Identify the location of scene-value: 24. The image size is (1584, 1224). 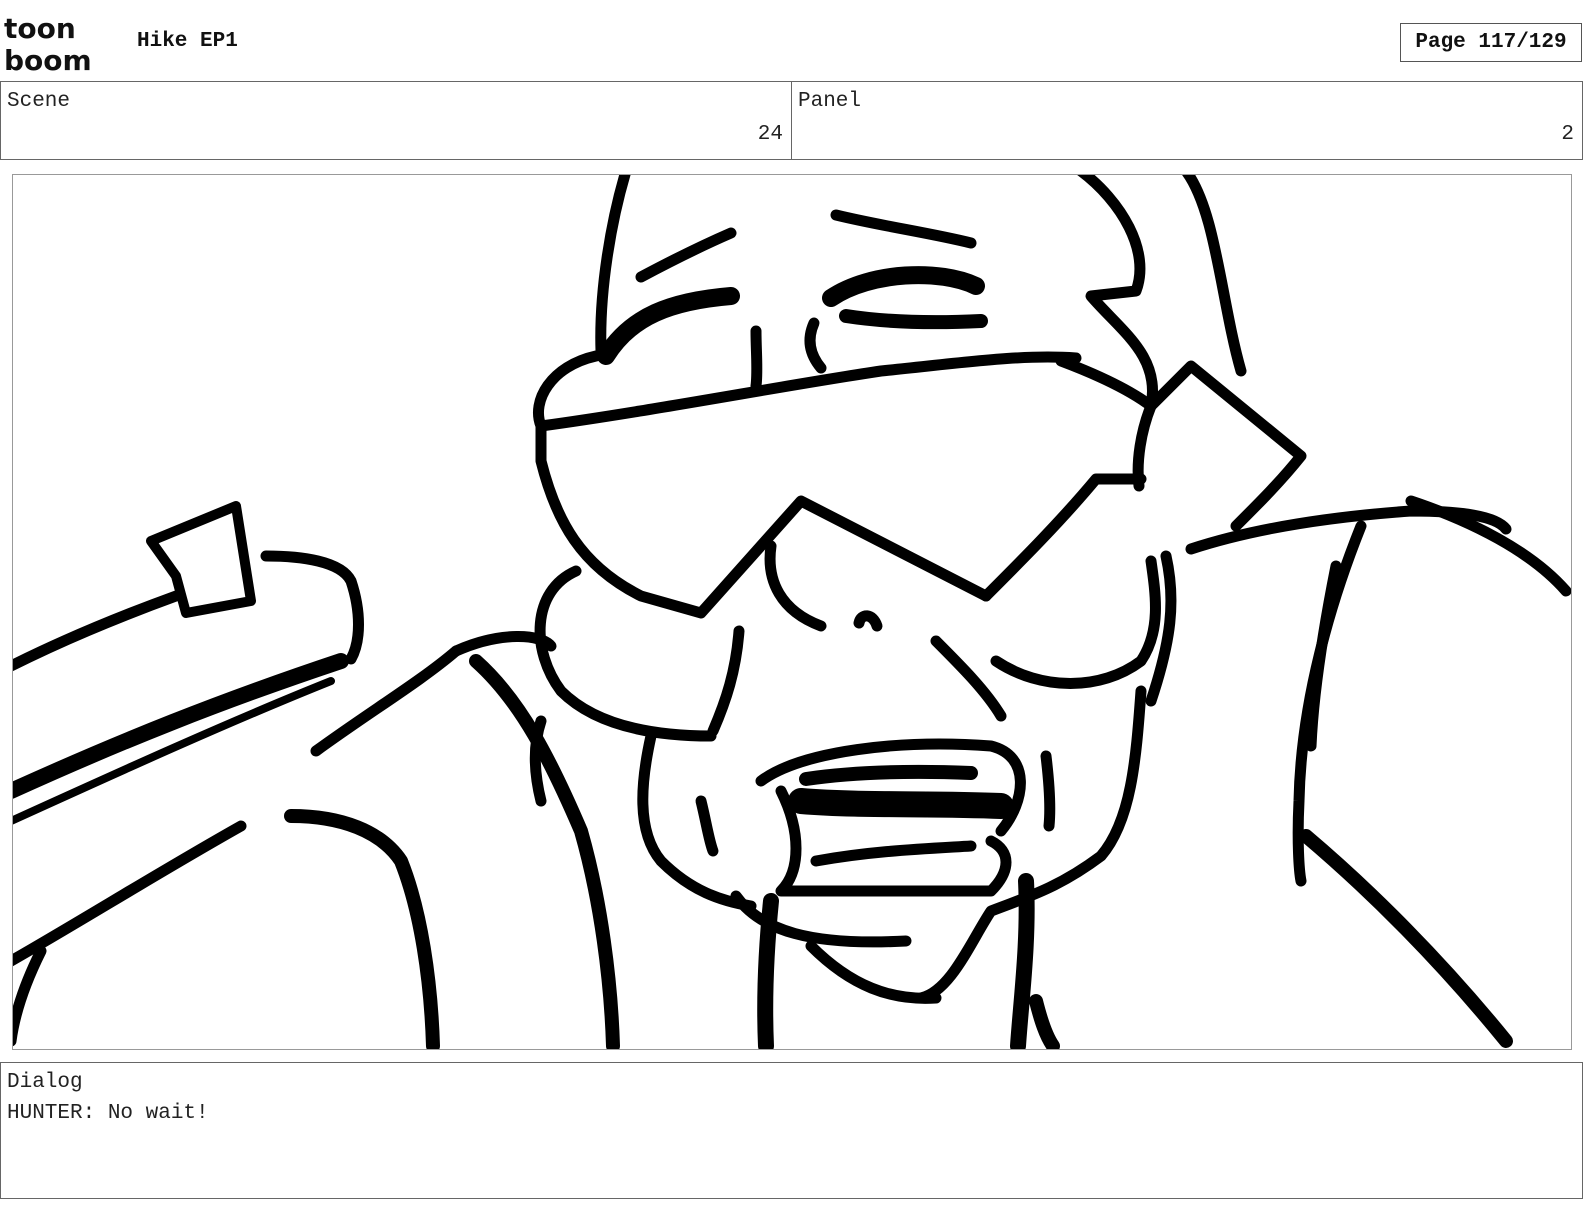
(770, 134).